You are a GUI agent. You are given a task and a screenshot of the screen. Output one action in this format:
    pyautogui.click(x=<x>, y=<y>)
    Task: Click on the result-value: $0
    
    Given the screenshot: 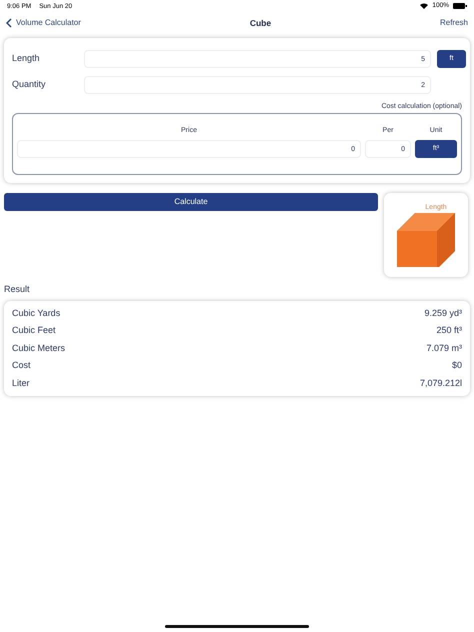 What is the action you would take?
    pyautogui.click(x=457, y=365)
    